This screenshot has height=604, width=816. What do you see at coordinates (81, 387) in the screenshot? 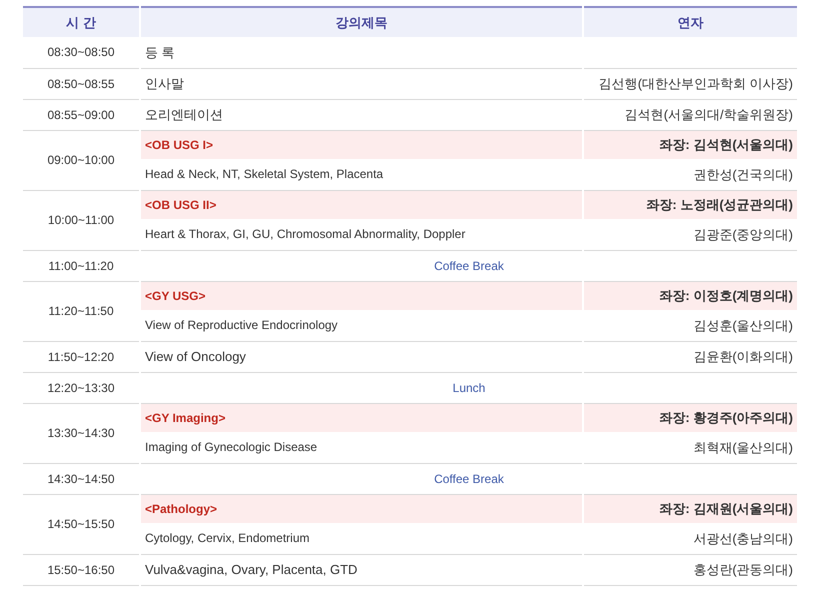
I see `time-cell: 12:20~13:30` at bounding box center [81, 387].